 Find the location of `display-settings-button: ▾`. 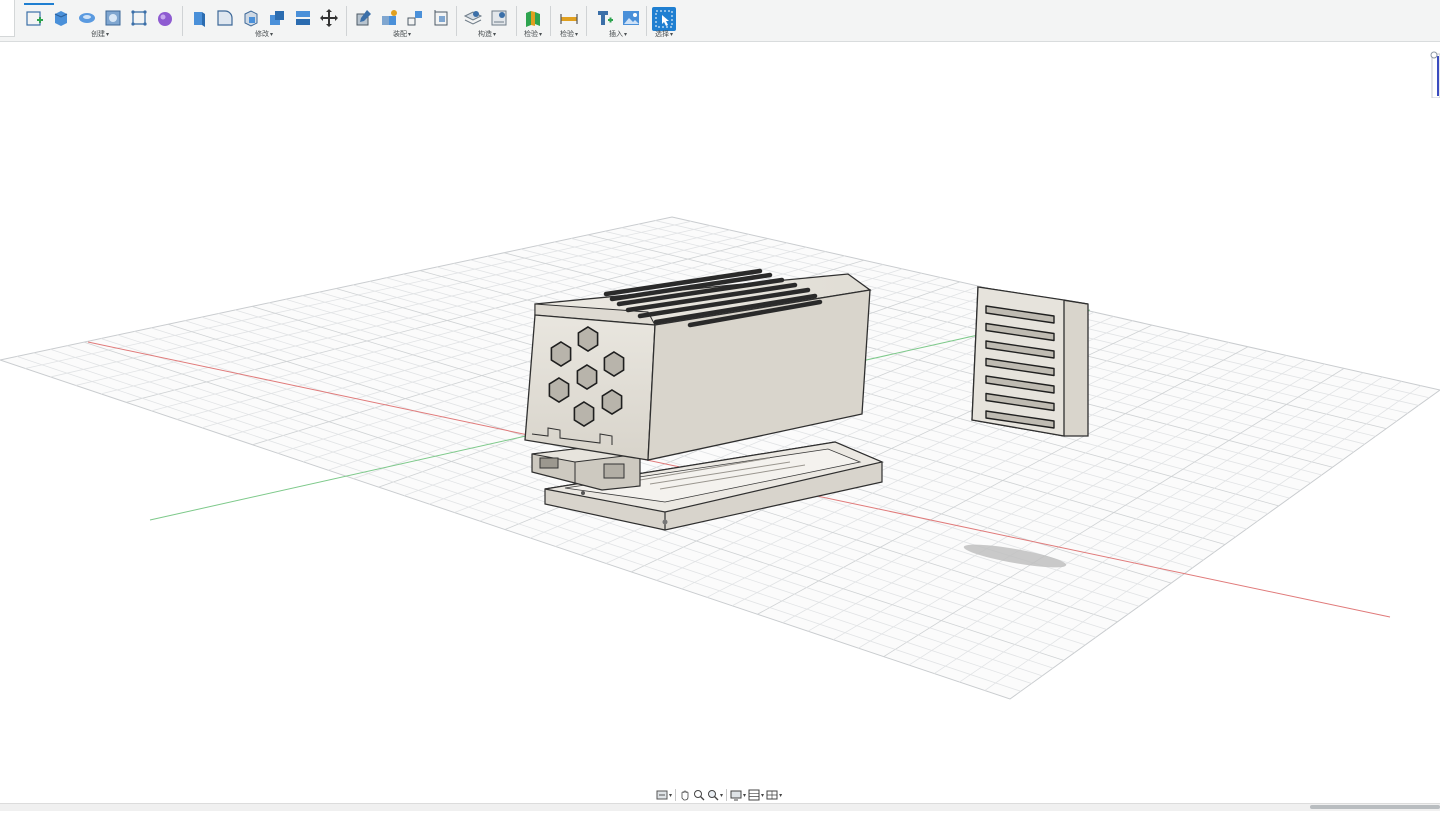

display-settings-button: ▾ is located at coordinates (738, 795).